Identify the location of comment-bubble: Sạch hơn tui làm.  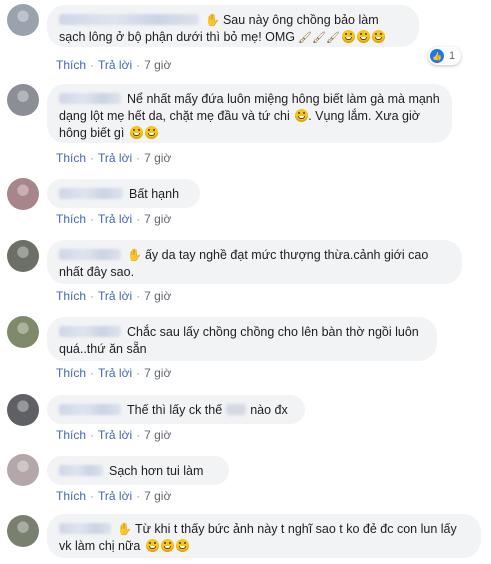
(138, 470).